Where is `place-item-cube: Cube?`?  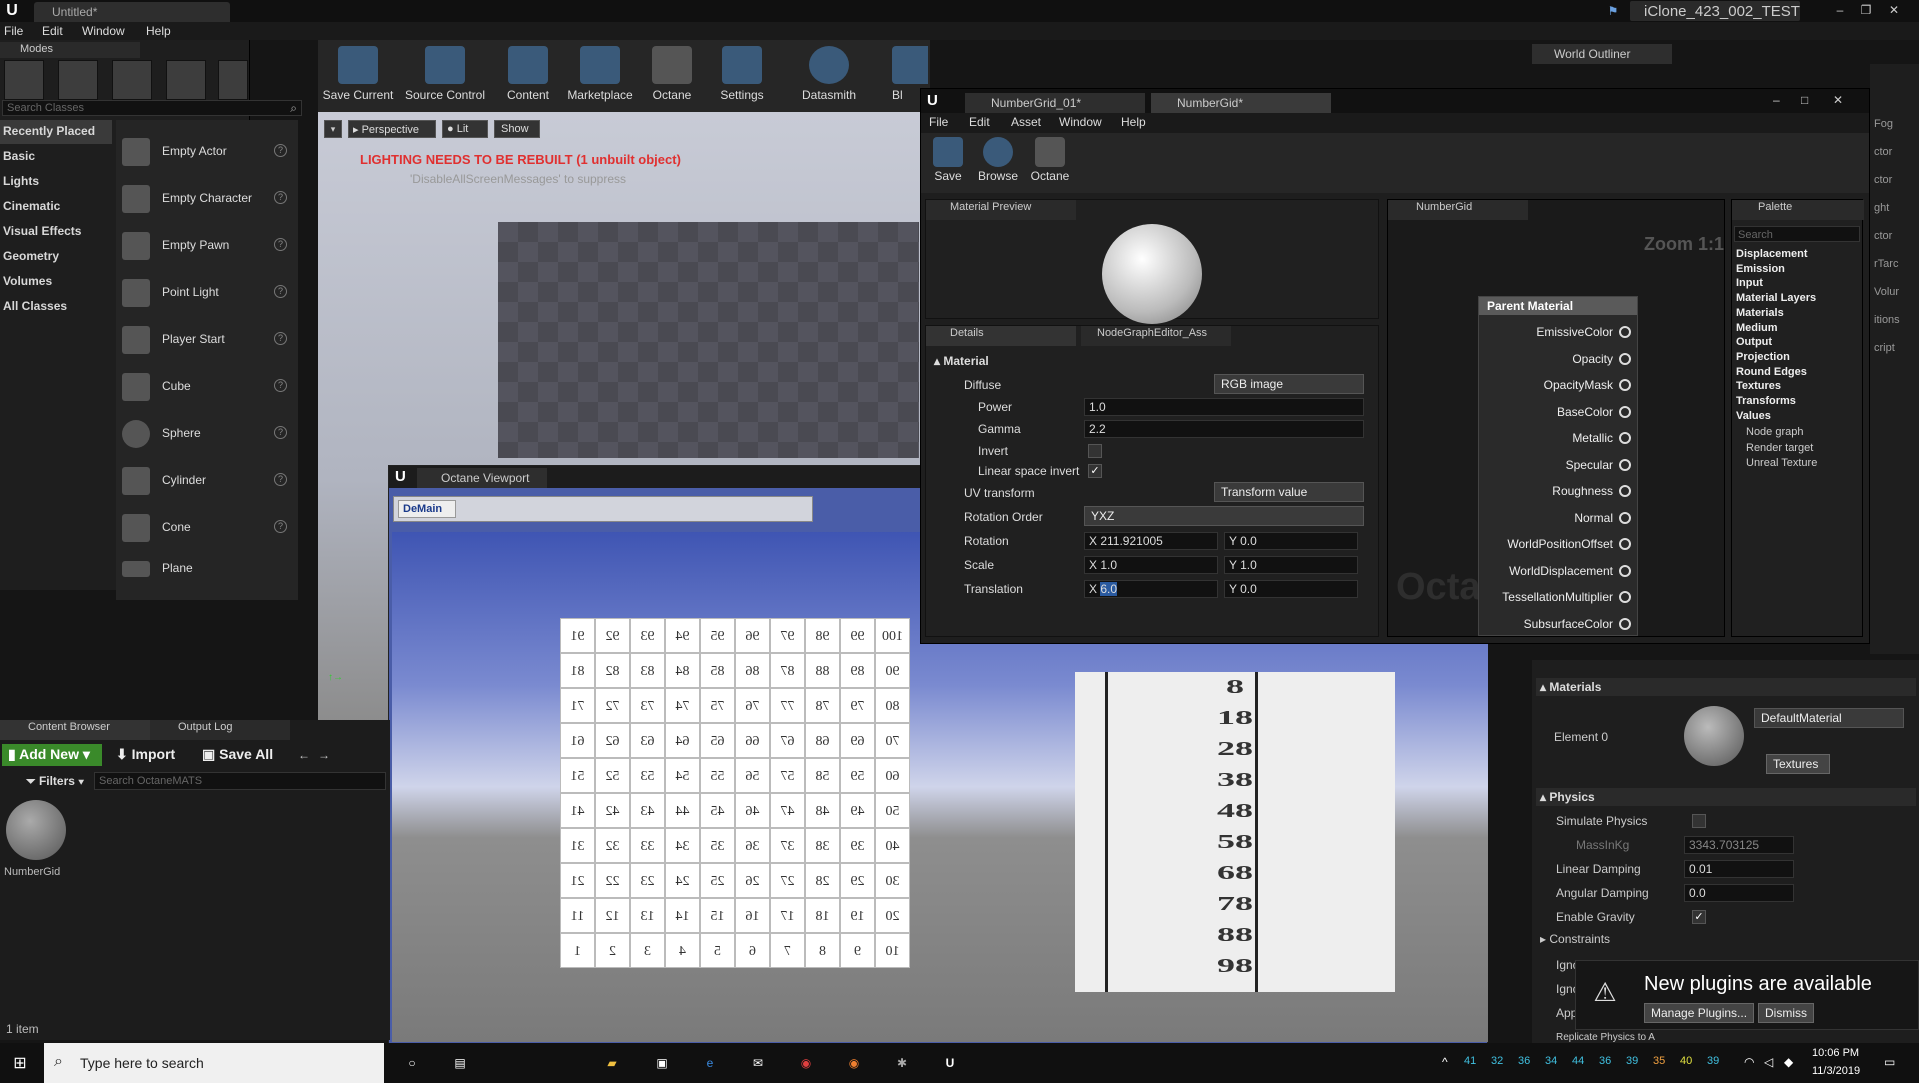 place-item-cube: Cube? is located at coordinates (205, 387).